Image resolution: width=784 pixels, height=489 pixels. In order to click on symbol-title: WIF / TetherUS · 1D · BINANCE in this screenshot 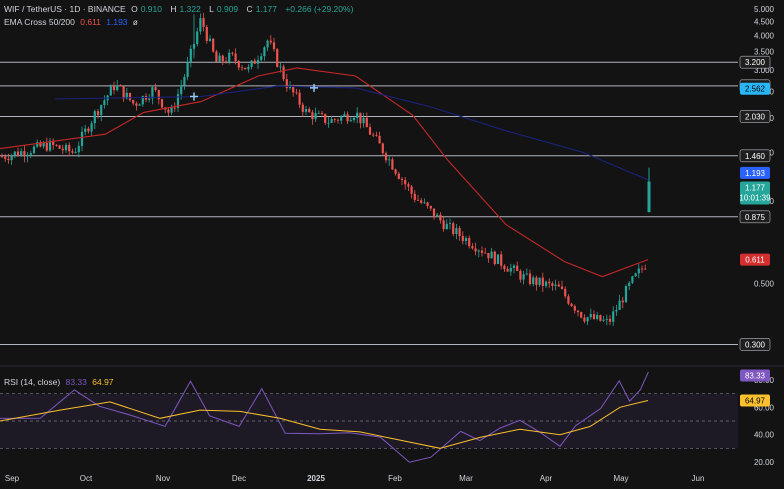, I will do `click(65, 9)`.